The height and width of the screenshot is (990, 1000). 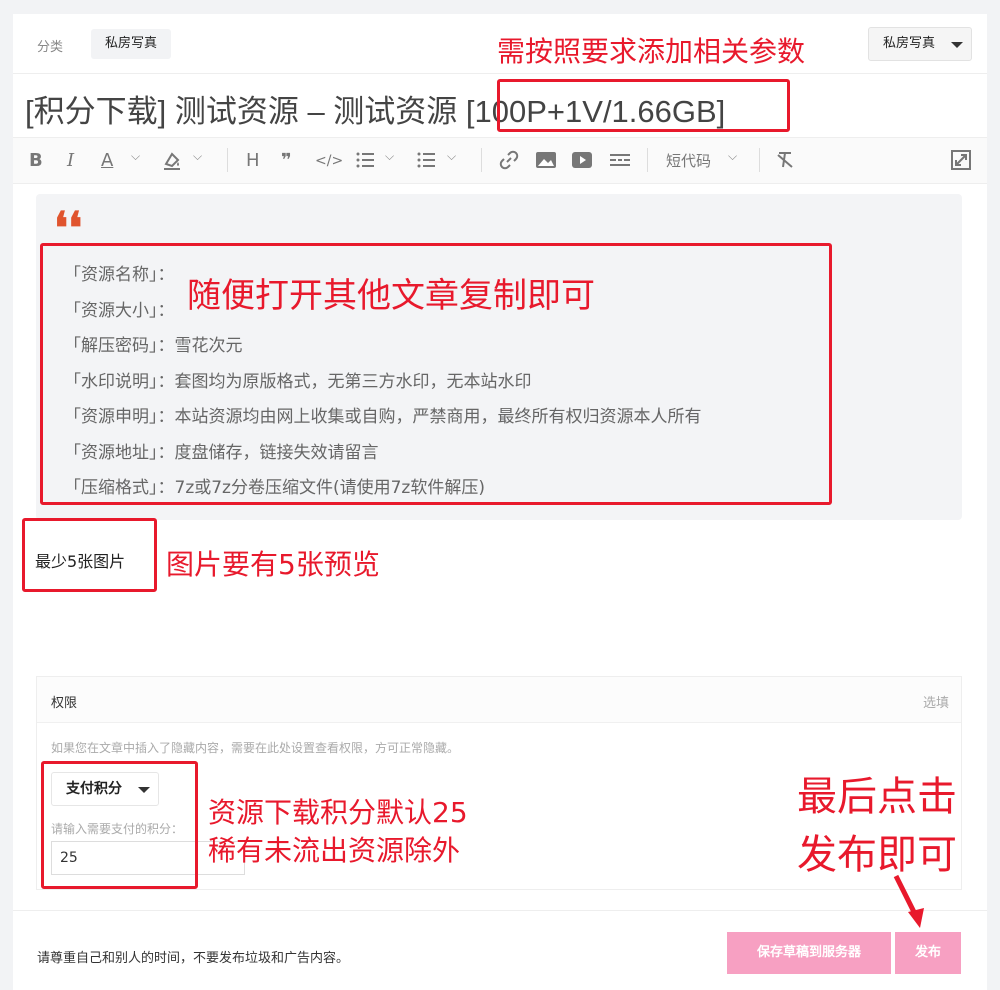 I want to click on annotation-box-title, so click(x=643, y=105).